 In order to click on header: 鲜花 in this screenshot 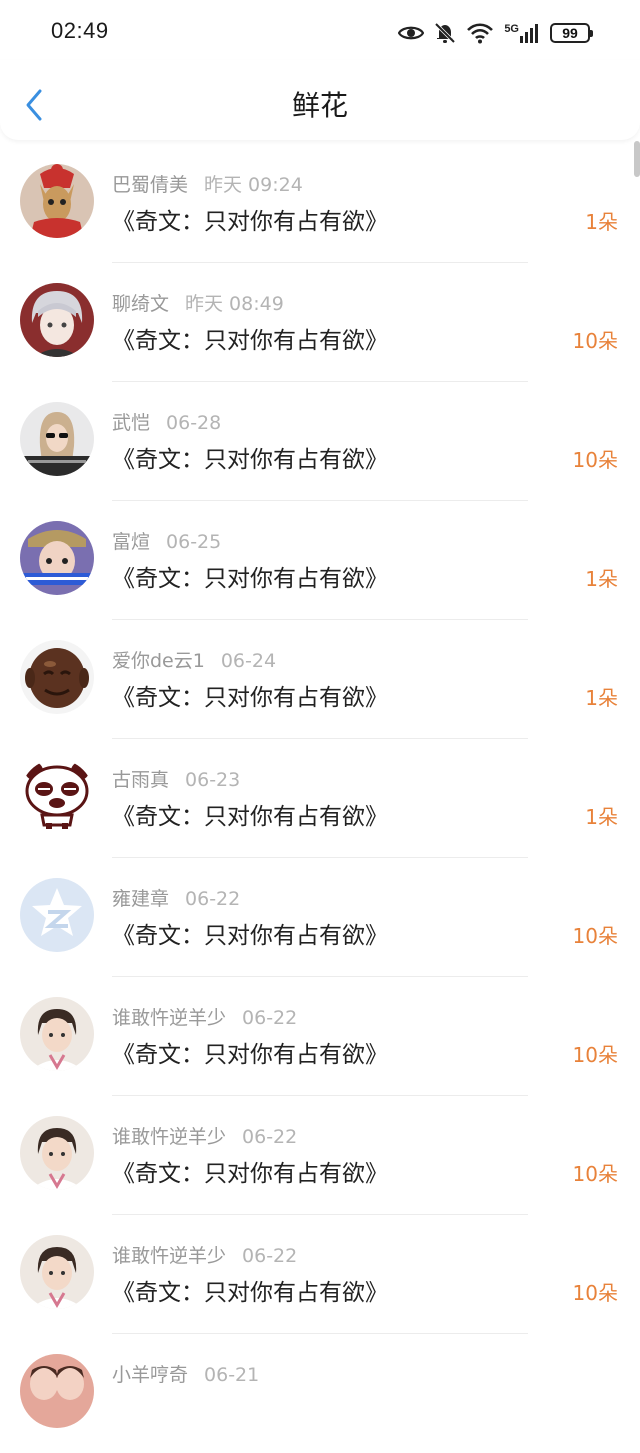, I will do `click(320, 100)`.